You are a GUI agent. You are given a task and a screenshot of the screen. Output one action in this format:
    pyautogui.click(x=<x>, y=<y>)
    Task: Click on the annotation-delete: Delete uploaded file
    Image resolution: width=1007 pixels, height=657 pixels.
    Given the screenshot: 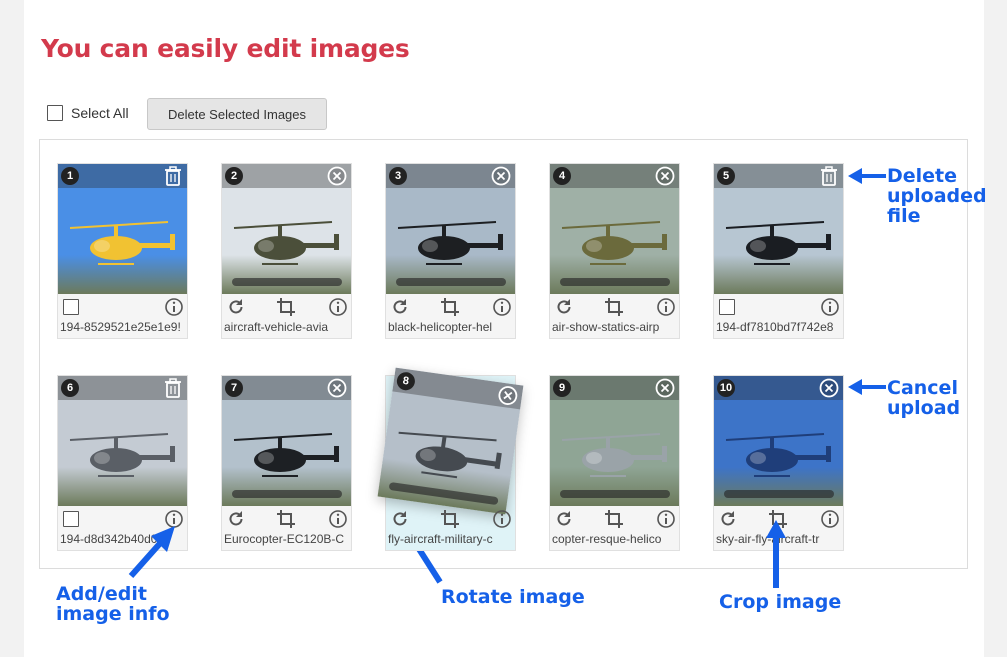 What is the action you would take?
    pyautogui.click(x=937, y=196)
    